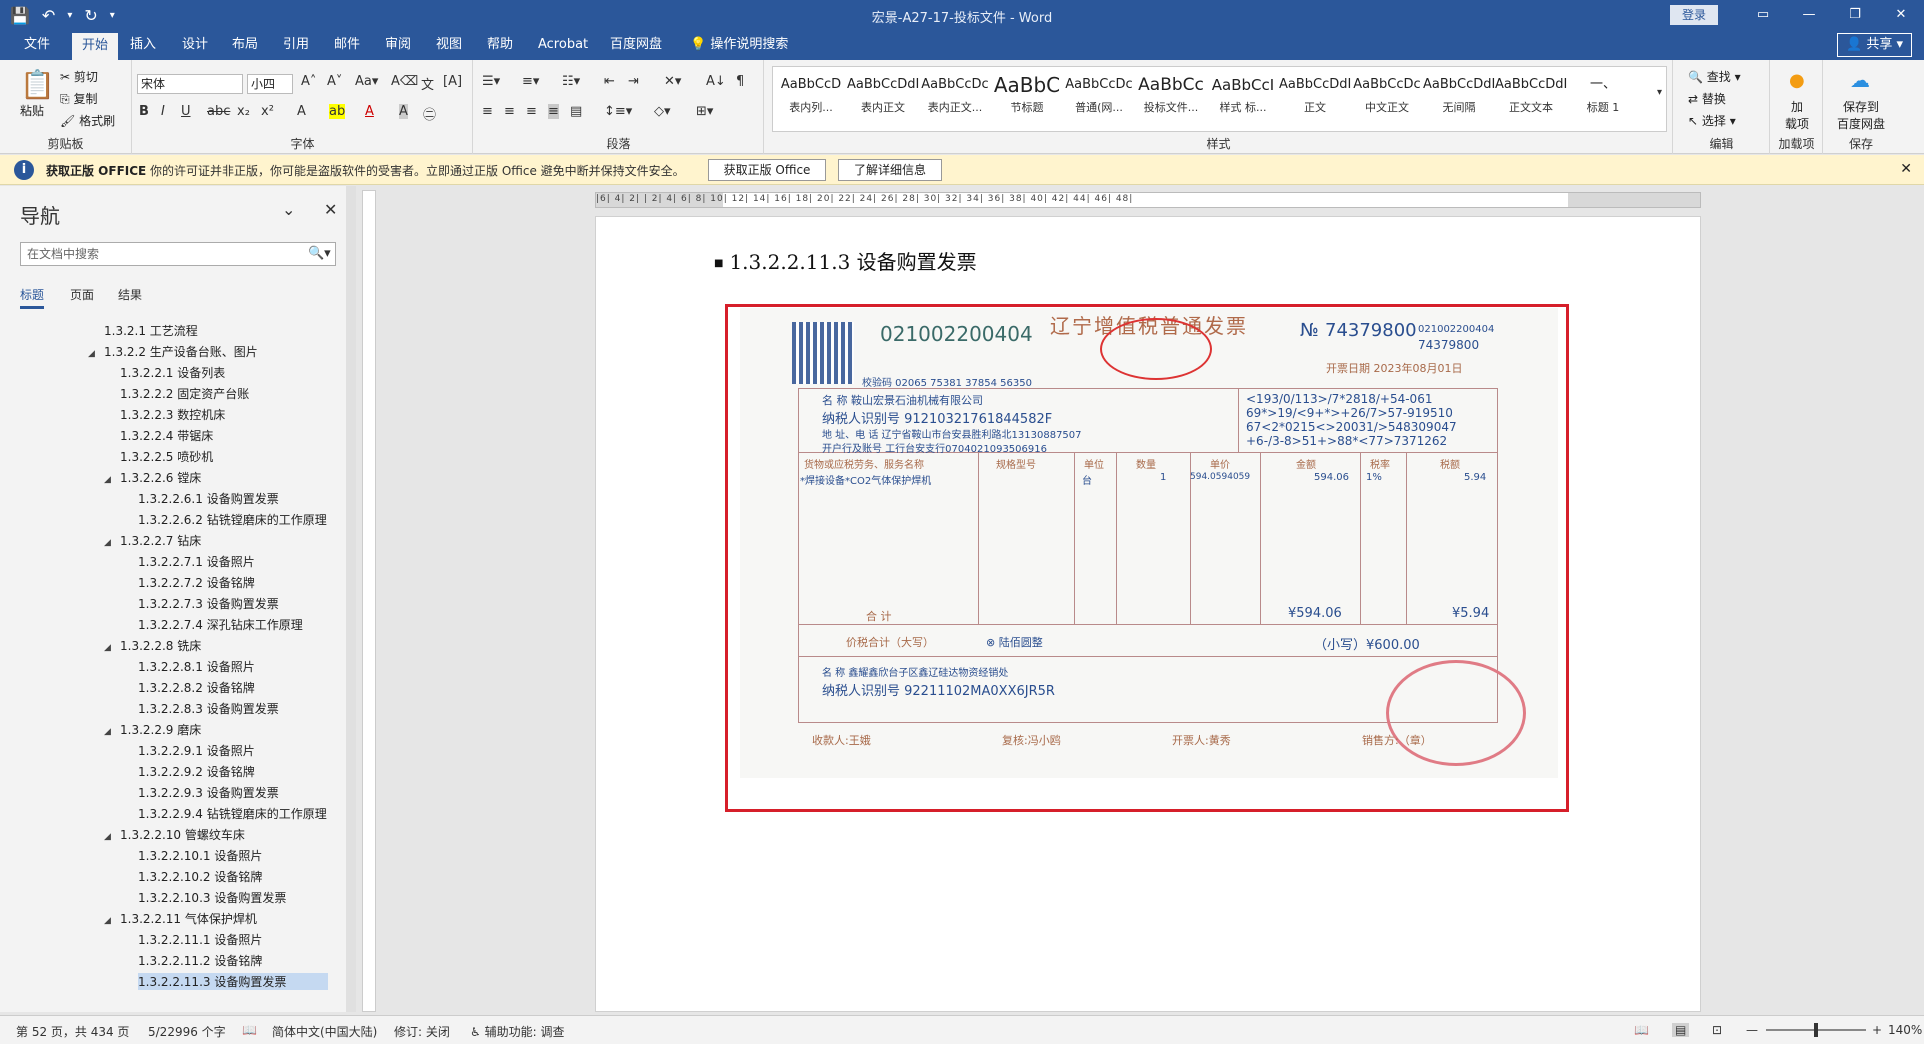  Describe the element at coordinates (288, 209) in the screenshot. I see `nav-options-icon: ⌄` at that location.